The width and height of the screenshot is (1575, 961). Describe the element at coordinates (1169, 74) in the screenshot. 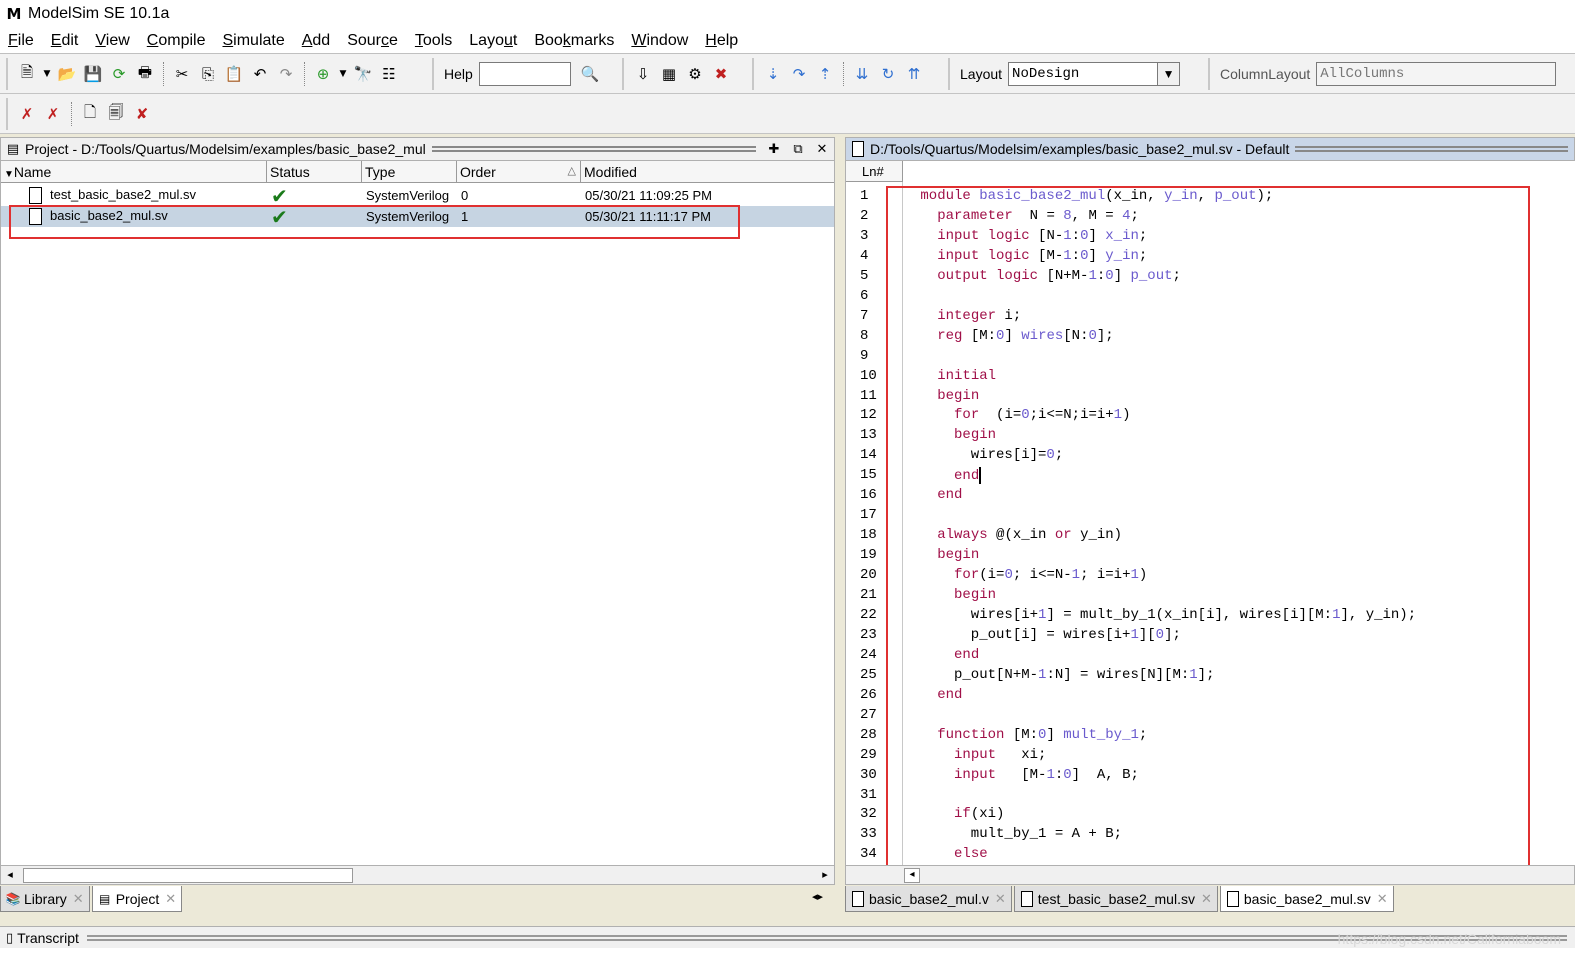

I see `layout-dropdown-icon: ▼` at that location.